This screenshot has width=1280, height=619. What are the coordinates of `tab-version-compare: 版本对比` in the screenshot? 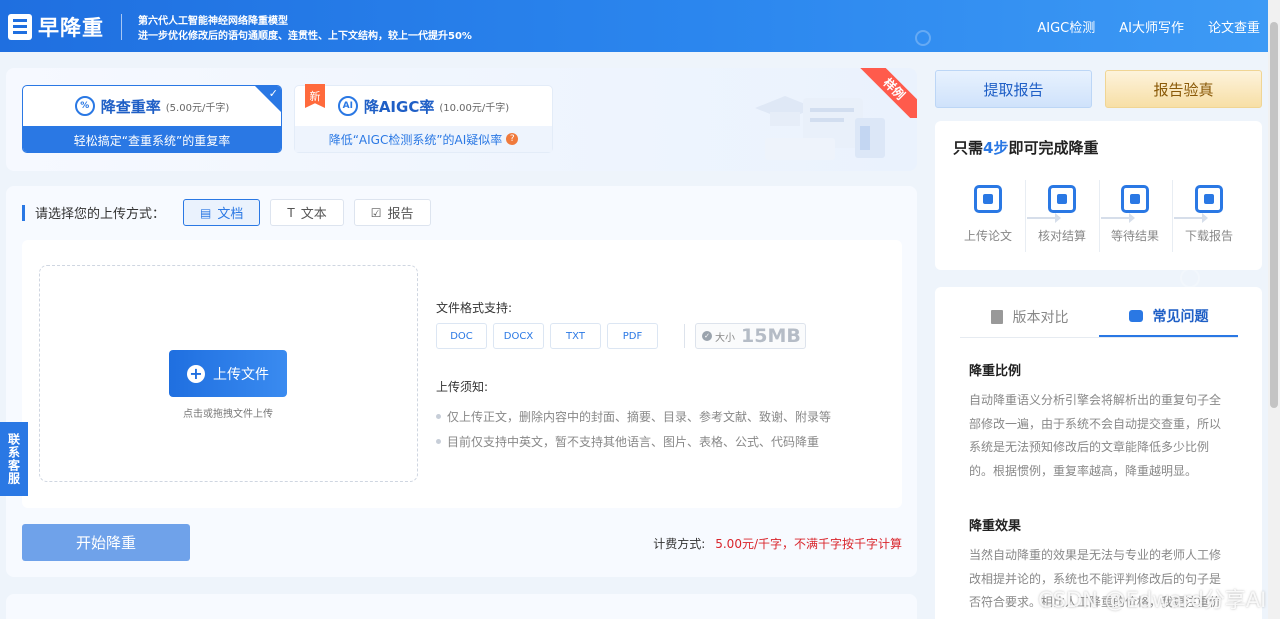 It's located at (1029, 317).